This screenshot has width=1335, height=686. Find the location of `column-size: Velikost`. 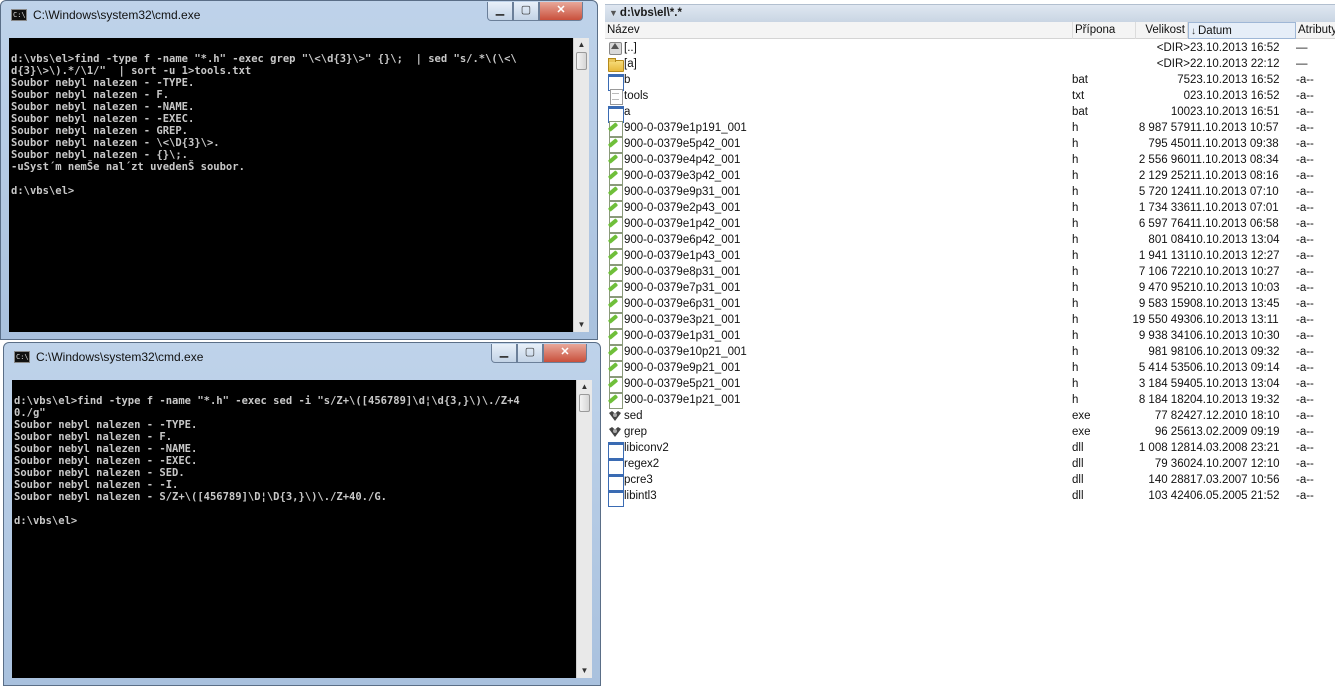

column-size: Velikost is located at coordinates (1162, 30).